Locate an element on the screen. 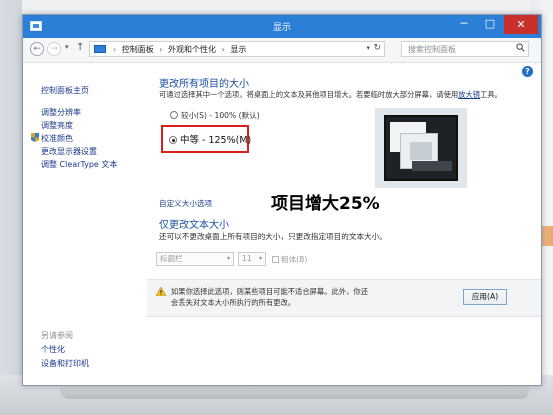 Image resolution: width=553 pixels, height=415 pixels. font-size-value: 11 is located at coordinates (247, 258).